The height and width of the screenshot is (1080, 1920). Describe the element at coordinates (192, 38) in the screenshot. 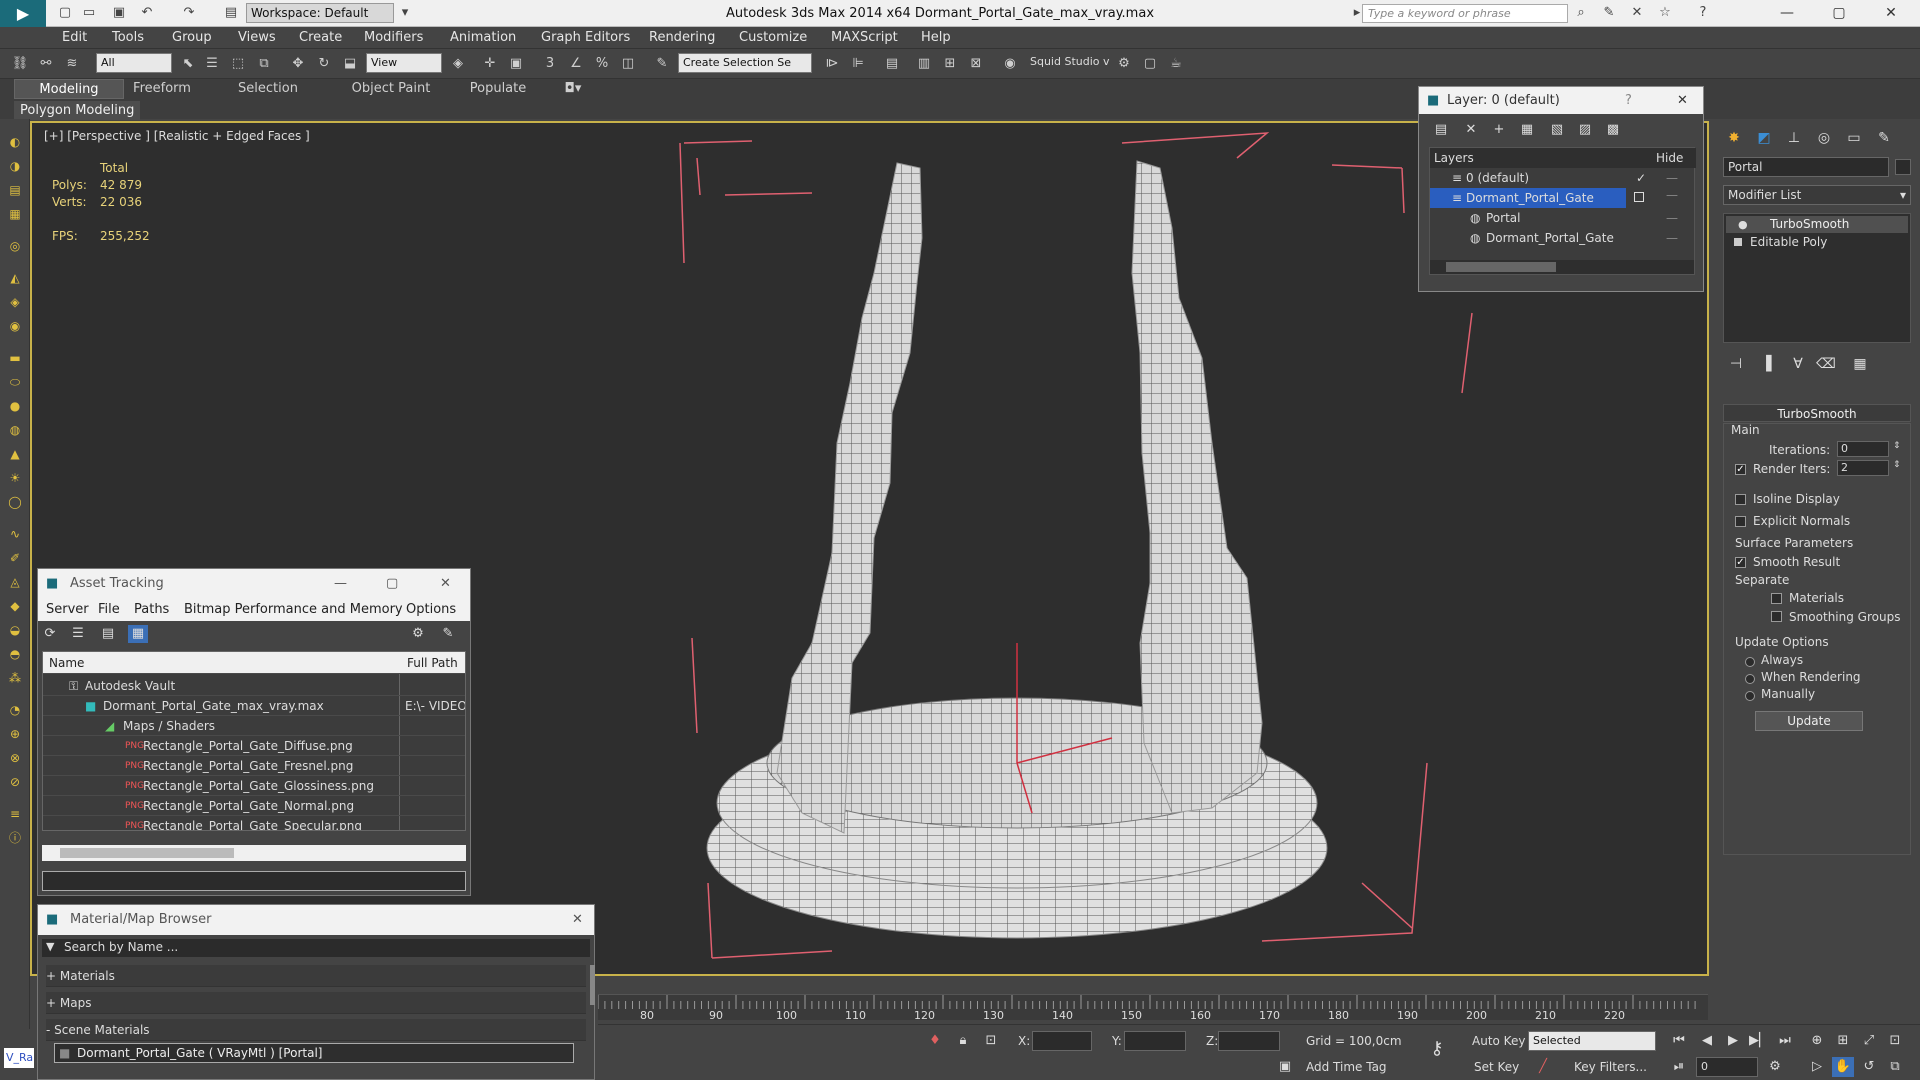

I see `menu-group: Group` at that location.